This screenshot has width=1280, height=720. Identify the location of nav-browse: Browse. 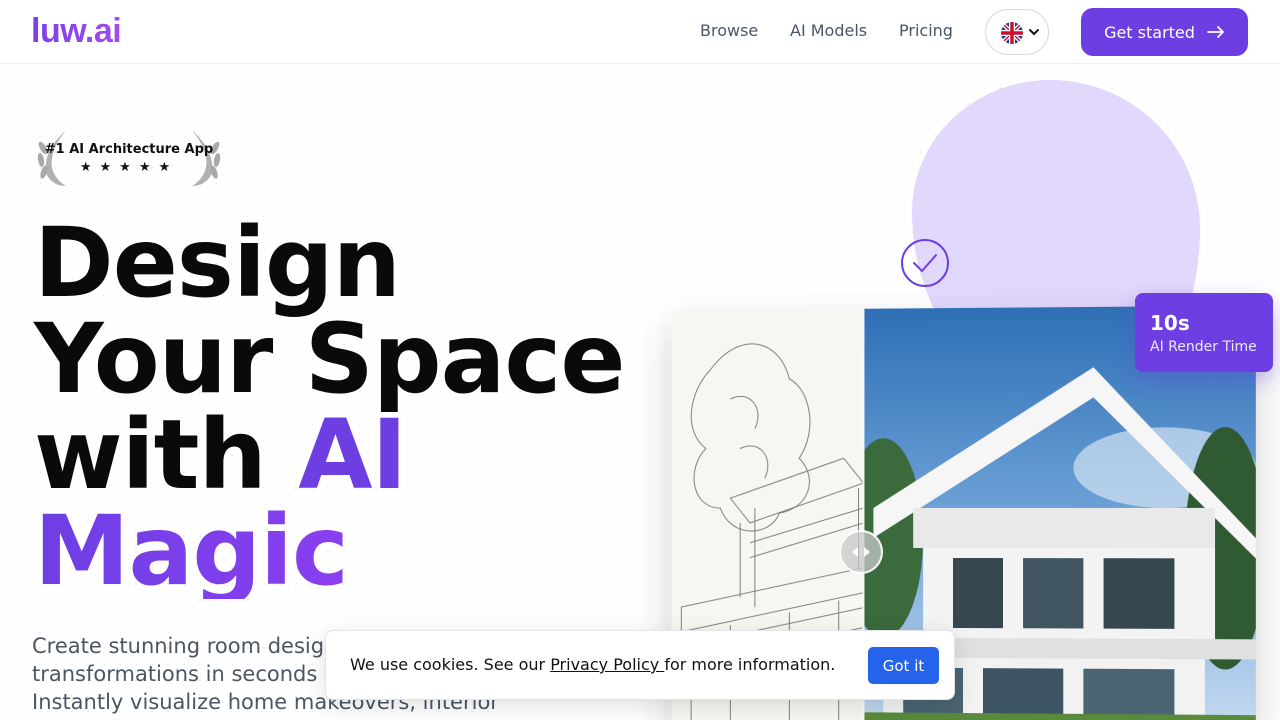
(729, 30).